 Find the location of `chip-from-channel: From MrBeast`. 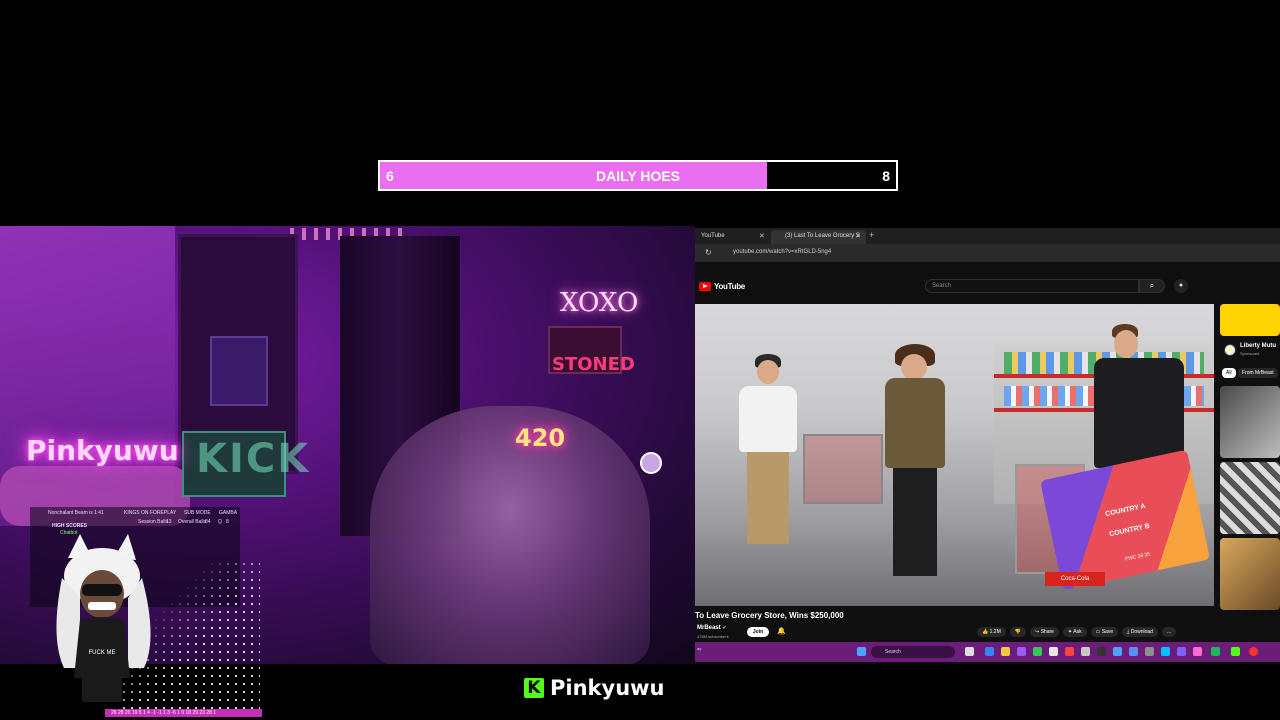

chip-from-channel: From MrBeast is located at coordinates (1258, 373).